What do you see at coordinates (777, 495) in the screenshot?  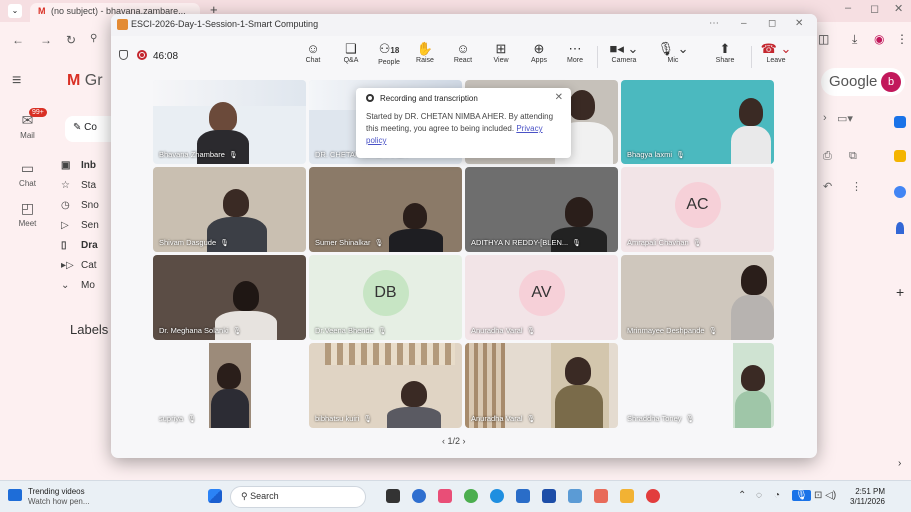 I see `tray-app-icon: ◔` at bounding box center [777, 495].